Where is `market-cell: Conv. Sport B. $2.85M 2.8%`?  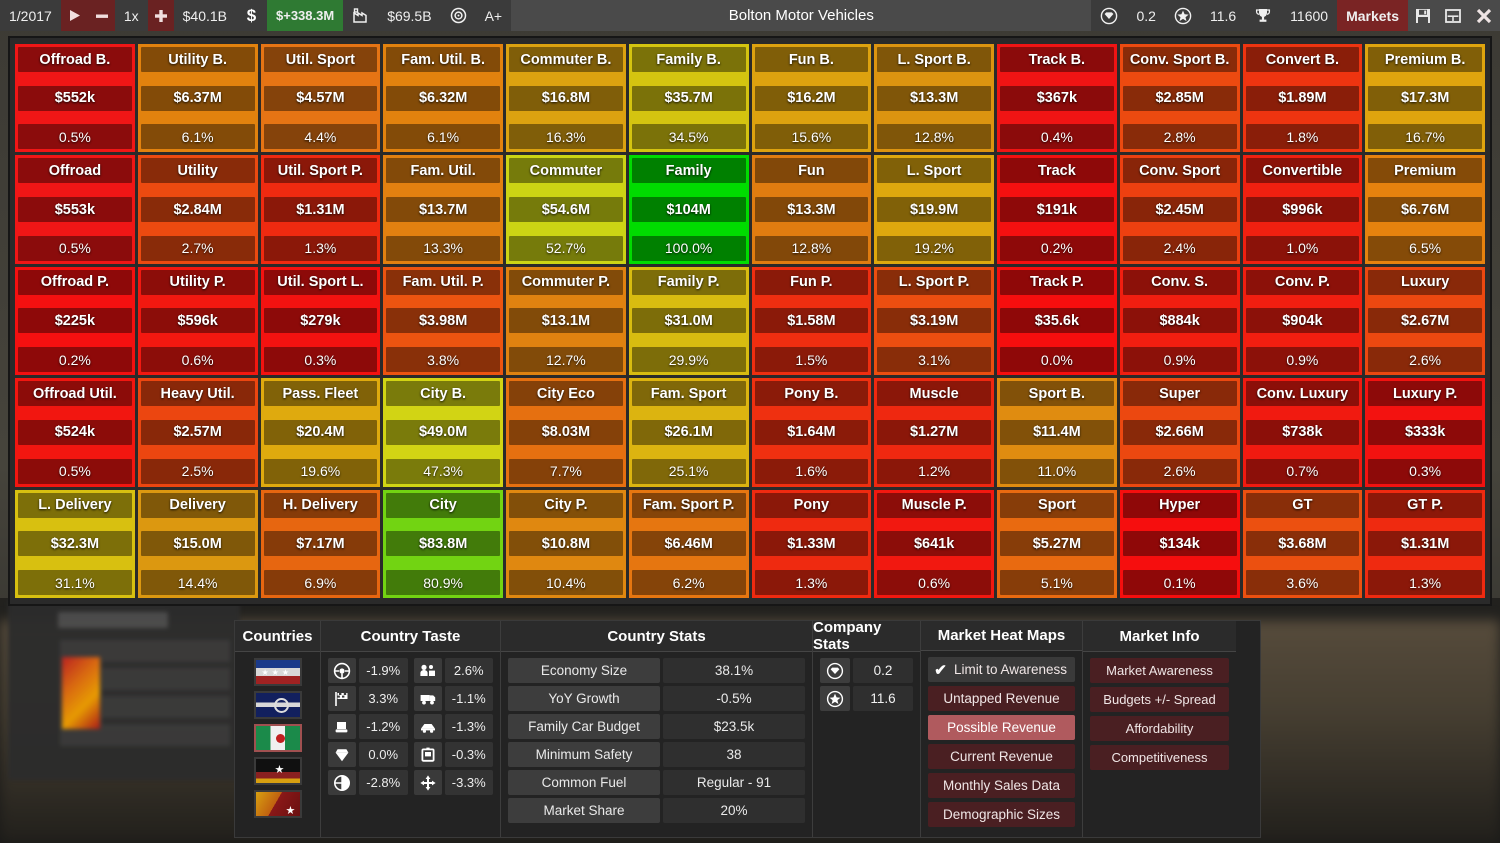 market-cell: Conv. Sport B. $2.85M 2.8% is located at coordinates (1179, 98).